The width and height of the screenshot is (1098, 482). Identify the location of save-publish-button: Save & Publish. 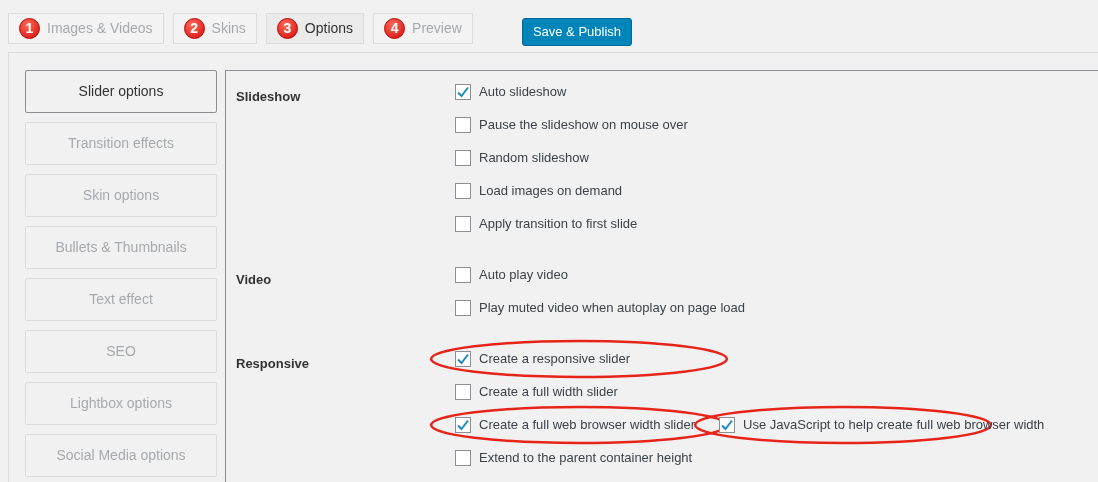
(577, 32).